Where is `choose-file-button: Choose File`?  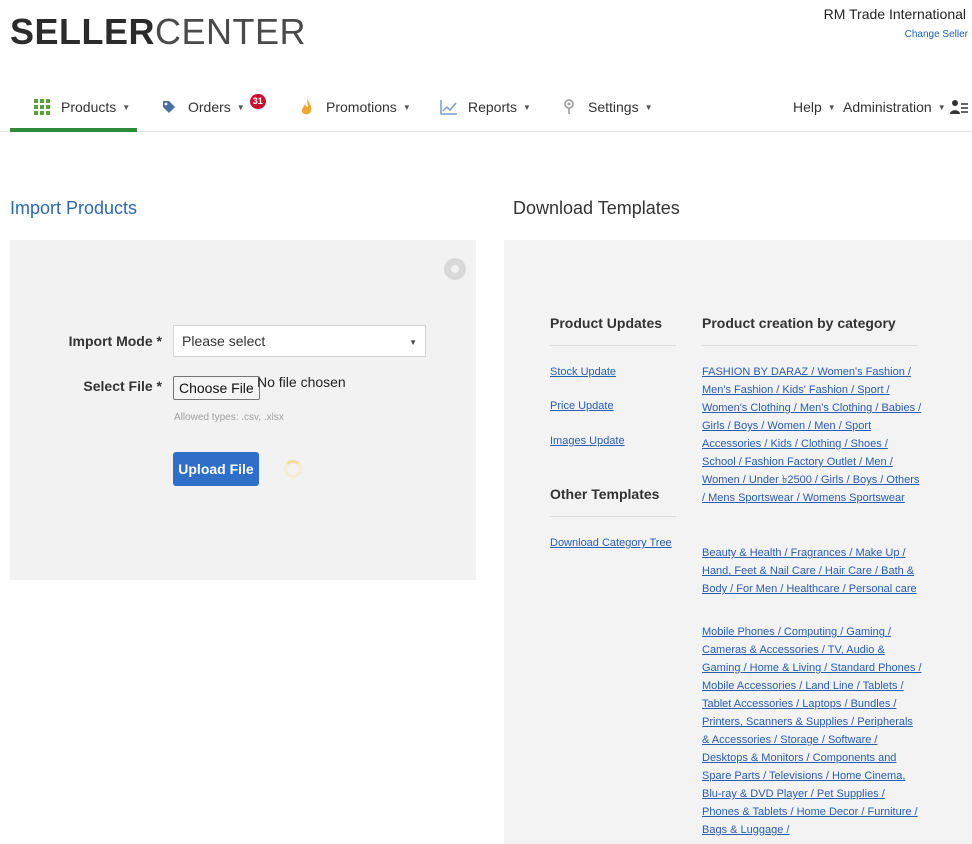
choose-file-button: Choose File is located at coordinates (216, 388).